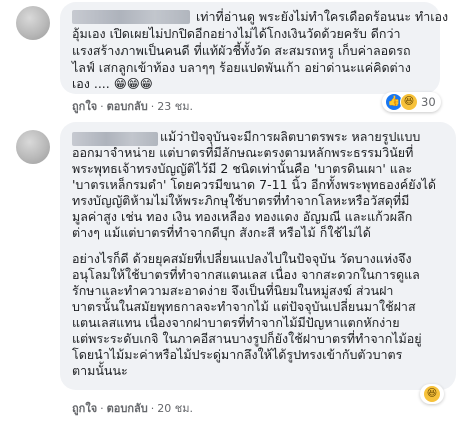 The image size is (470, 422). Describe the element at coordinates (175, 106) in the screenshot. I see `comment-timestamp: 23 ชม.` at that location.